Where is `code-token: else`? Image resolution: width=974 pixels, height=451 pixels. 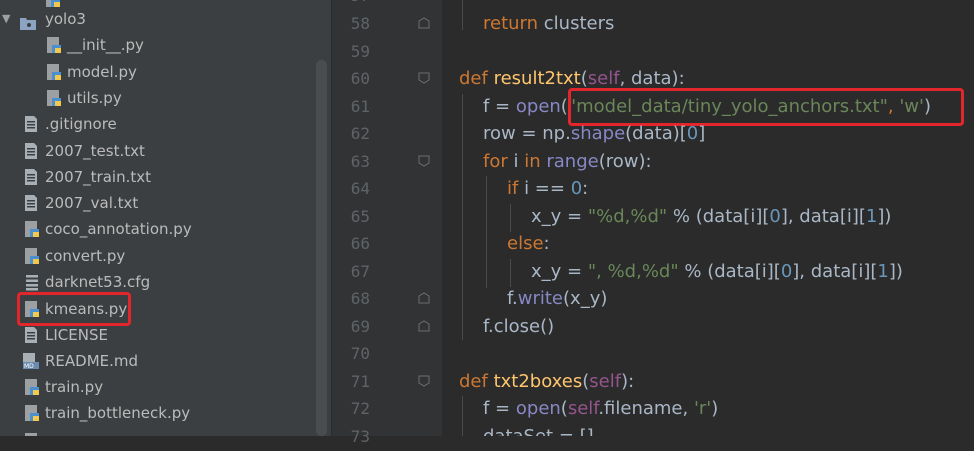 code-token: else is located at coordinates (525, 243).